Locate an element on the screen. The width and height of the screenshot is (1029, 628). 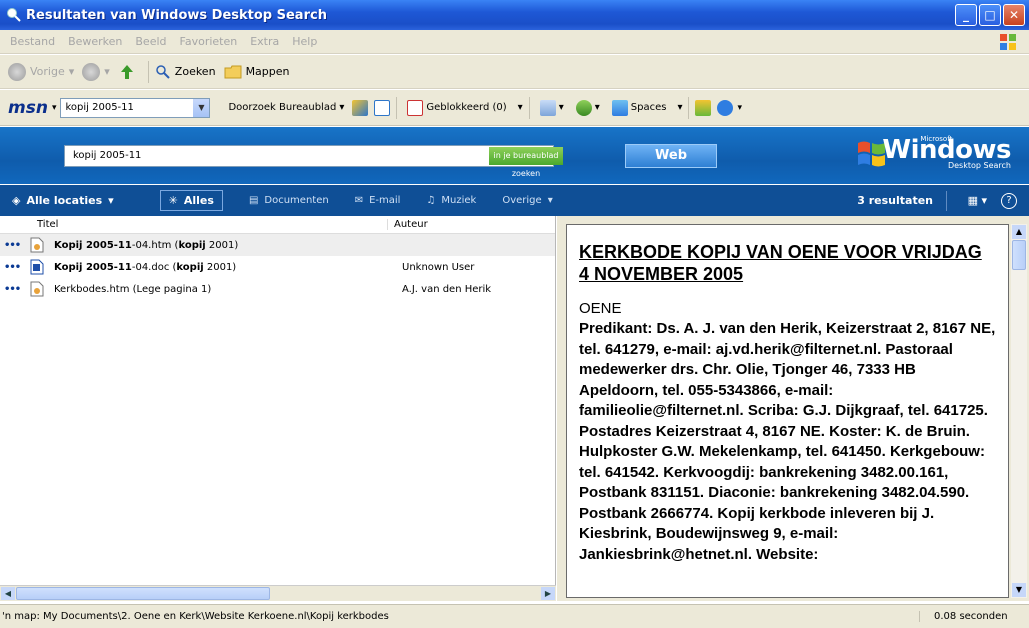
scroll-right-icon: ▶ is located at coordinates (548, 593).